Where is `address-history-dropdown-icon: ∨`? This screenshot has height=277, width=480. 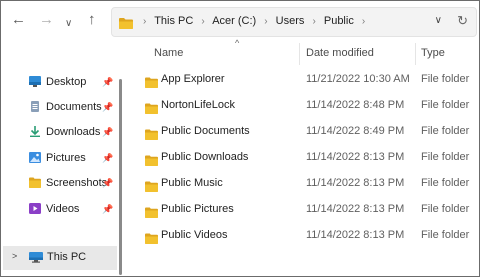 address-history-dropdown-icon: ∨ is located at coordinates (438, 20).